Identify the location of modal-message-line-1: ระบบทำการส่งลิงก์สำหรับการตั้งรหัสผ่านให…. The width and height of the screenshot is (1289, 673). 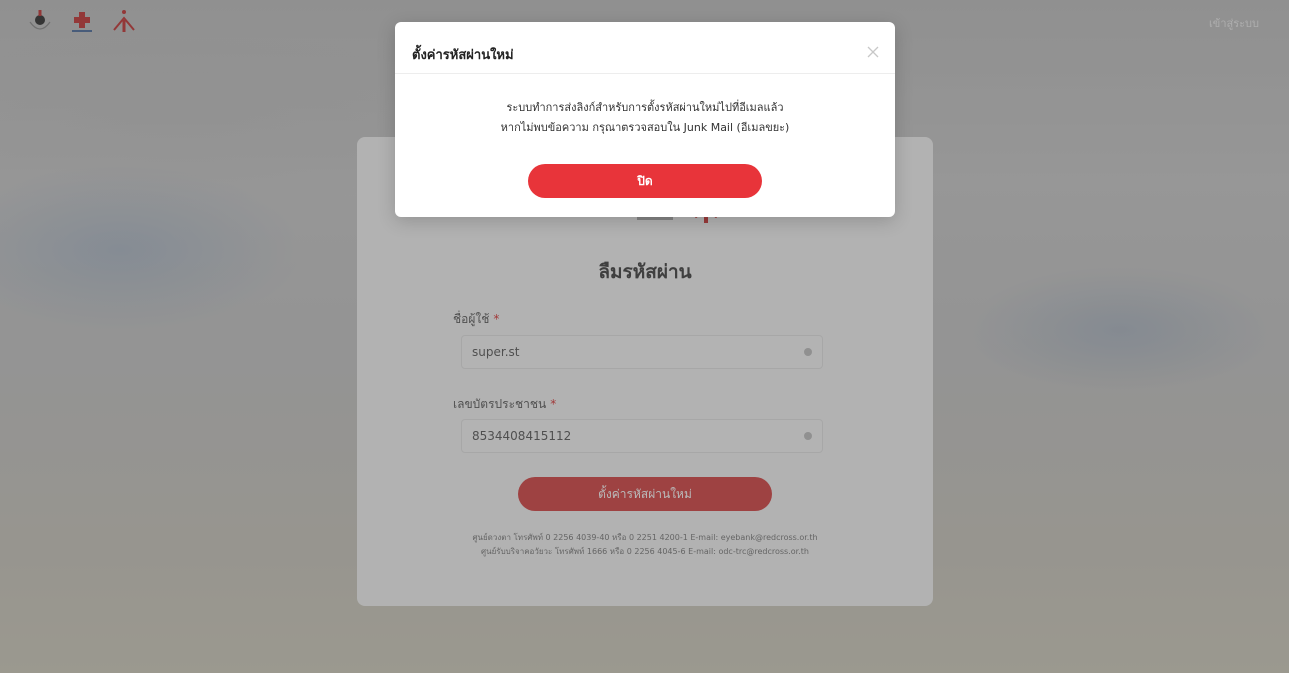
(645, 107).